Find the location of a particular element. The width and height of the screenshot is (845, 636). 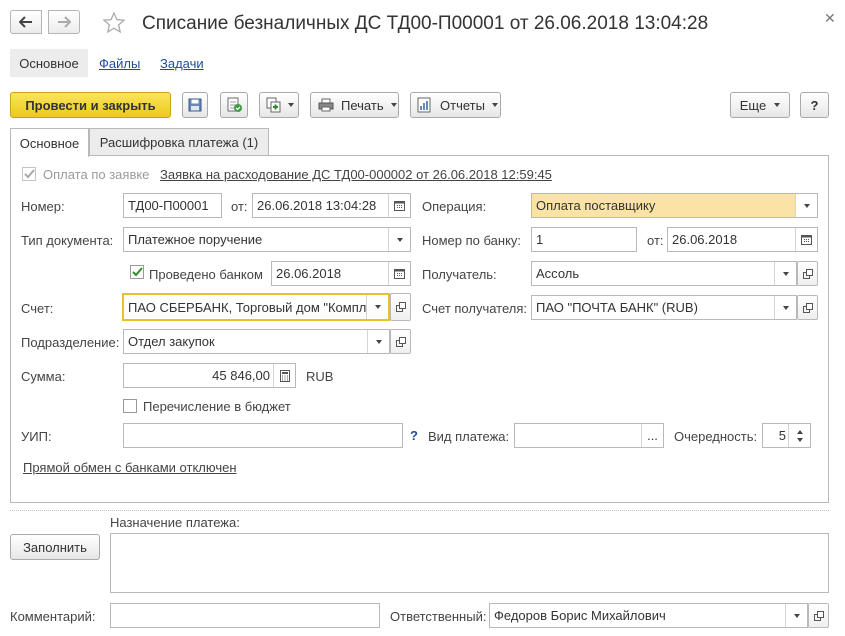

doc-type-select: Платежное поручение is located at coordinates (267, 239).